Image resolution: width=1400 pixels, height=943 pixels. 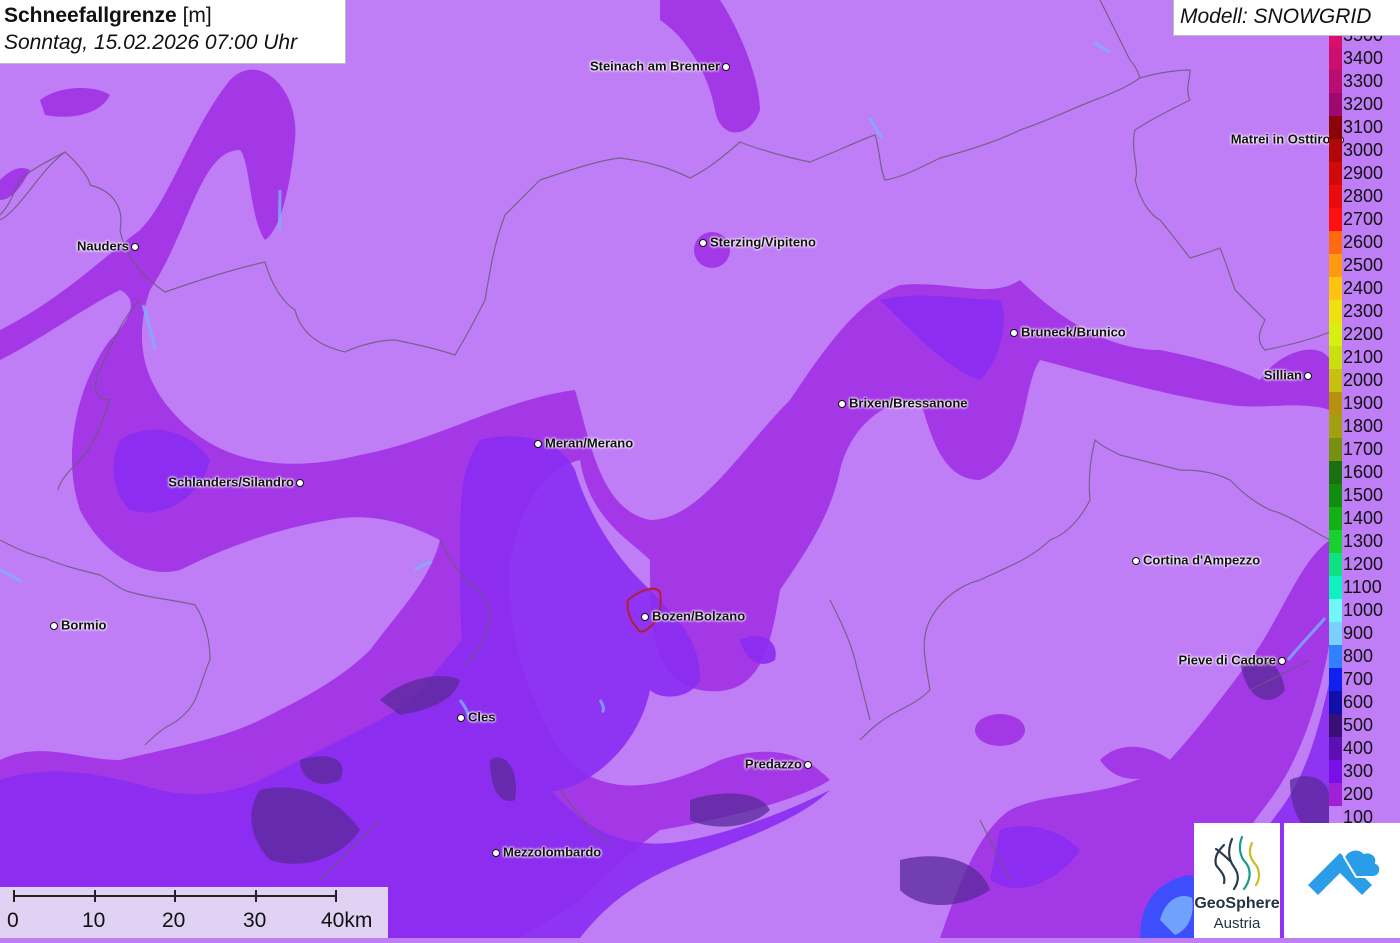 I want to click on legend-swatch-1900, so click(x=1335, y=403).